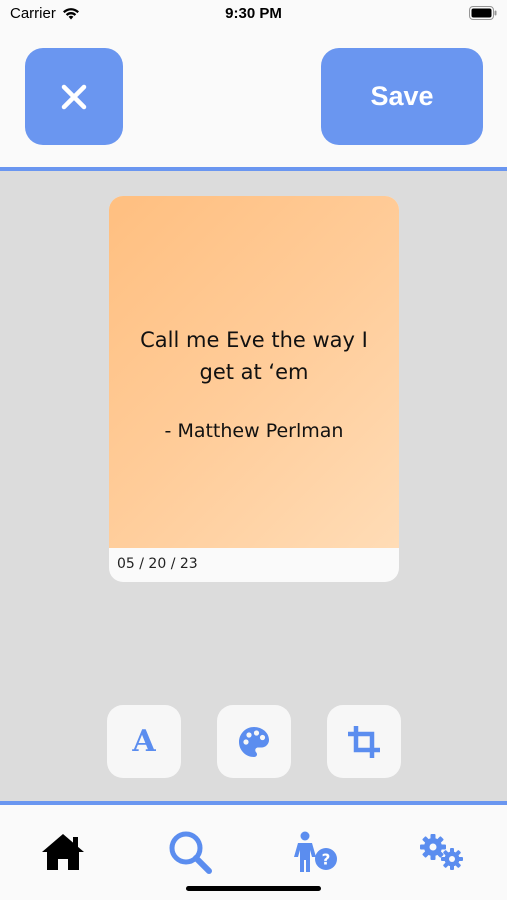 The width and height of the screenshot is (507, 900). Describe the element at coordinates (157, 564) in the screenshot. I see `card-date: 05 / 20 / 23` at that location.